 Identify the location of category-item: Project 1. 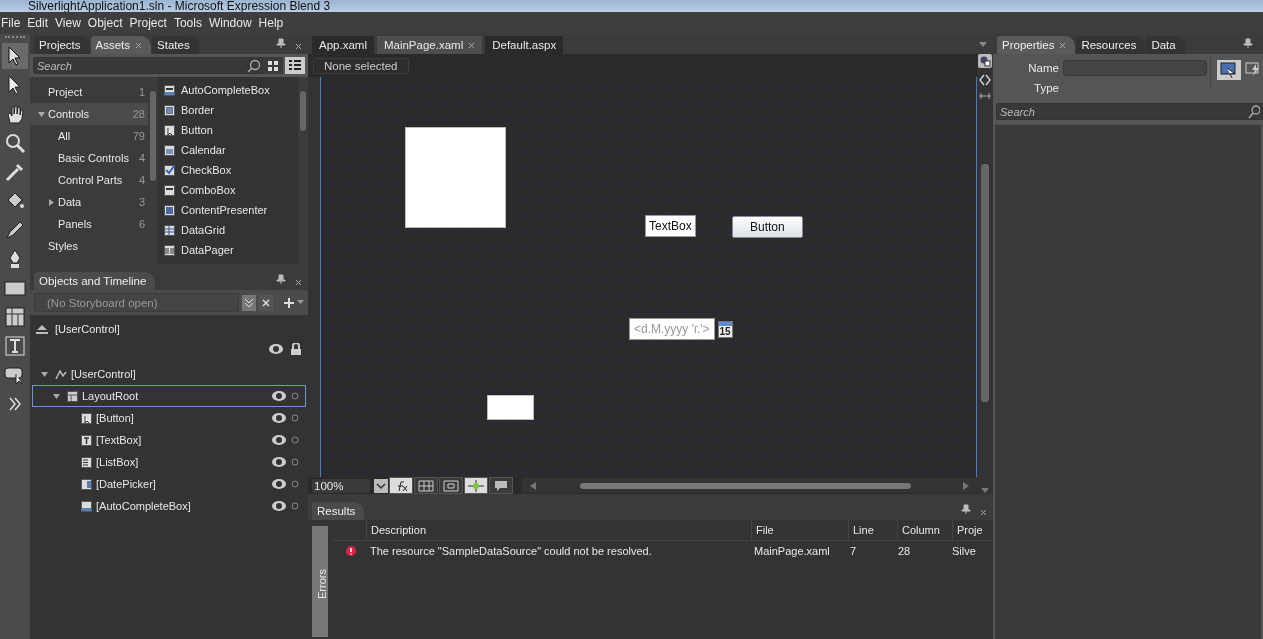
(89, 92).